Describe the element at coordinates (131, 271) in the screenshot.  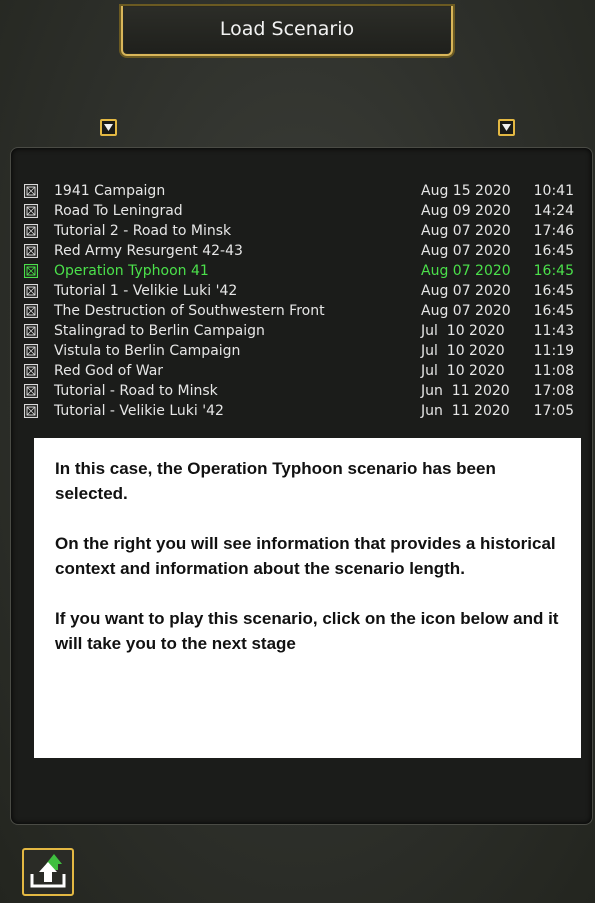
I see `scenario-name: Operation Typhoon 41` at that location.